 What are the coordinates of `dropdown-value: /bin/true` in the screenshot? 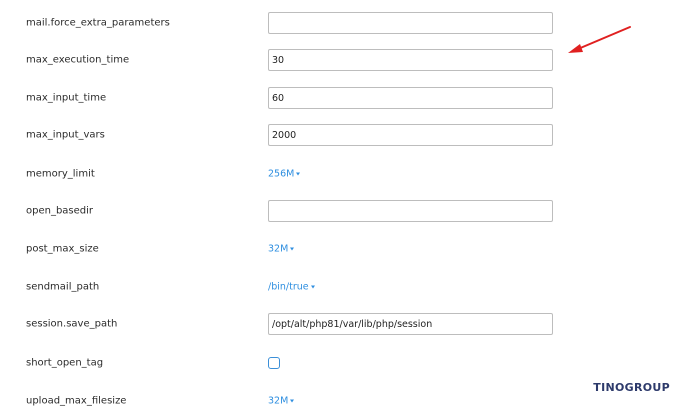 It's located at (288, 287).